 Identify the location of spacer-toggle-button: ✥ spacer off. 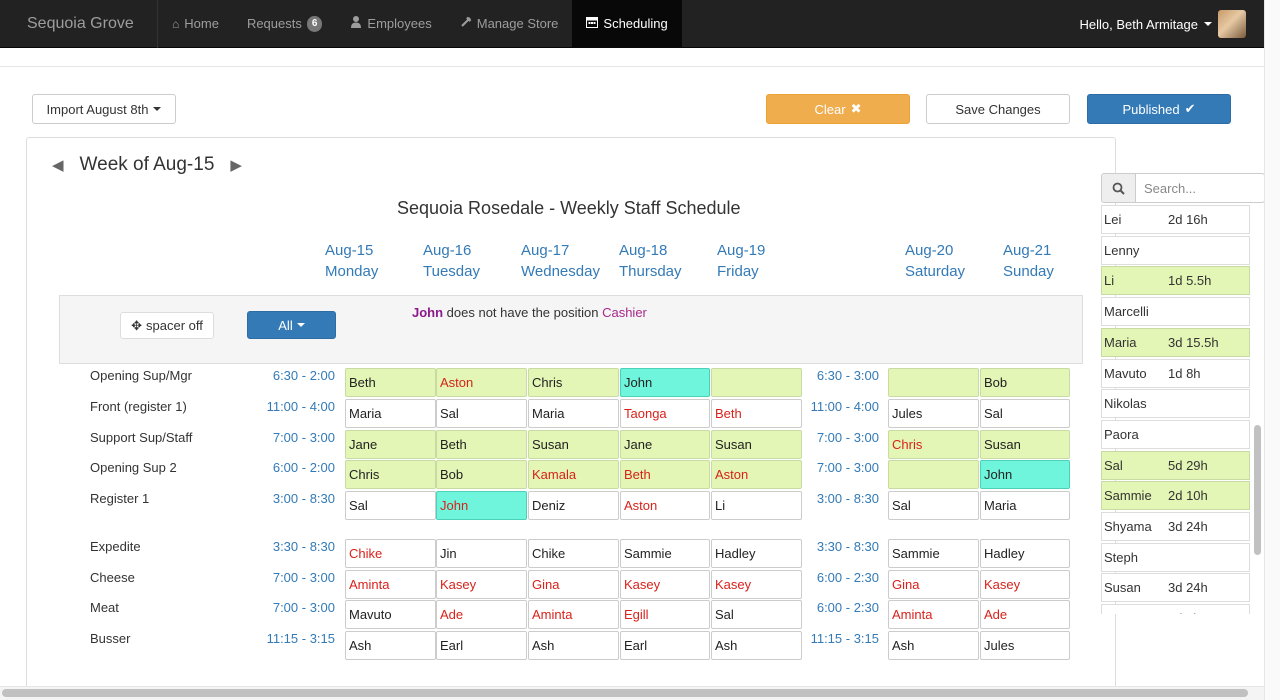
(167, 325).